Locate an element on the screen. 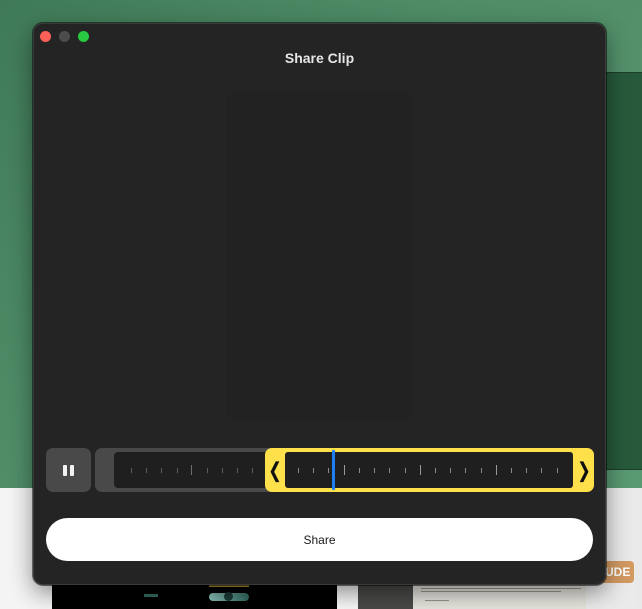  chevron-right-icon: ❭ is located at coordinates (584, 470).